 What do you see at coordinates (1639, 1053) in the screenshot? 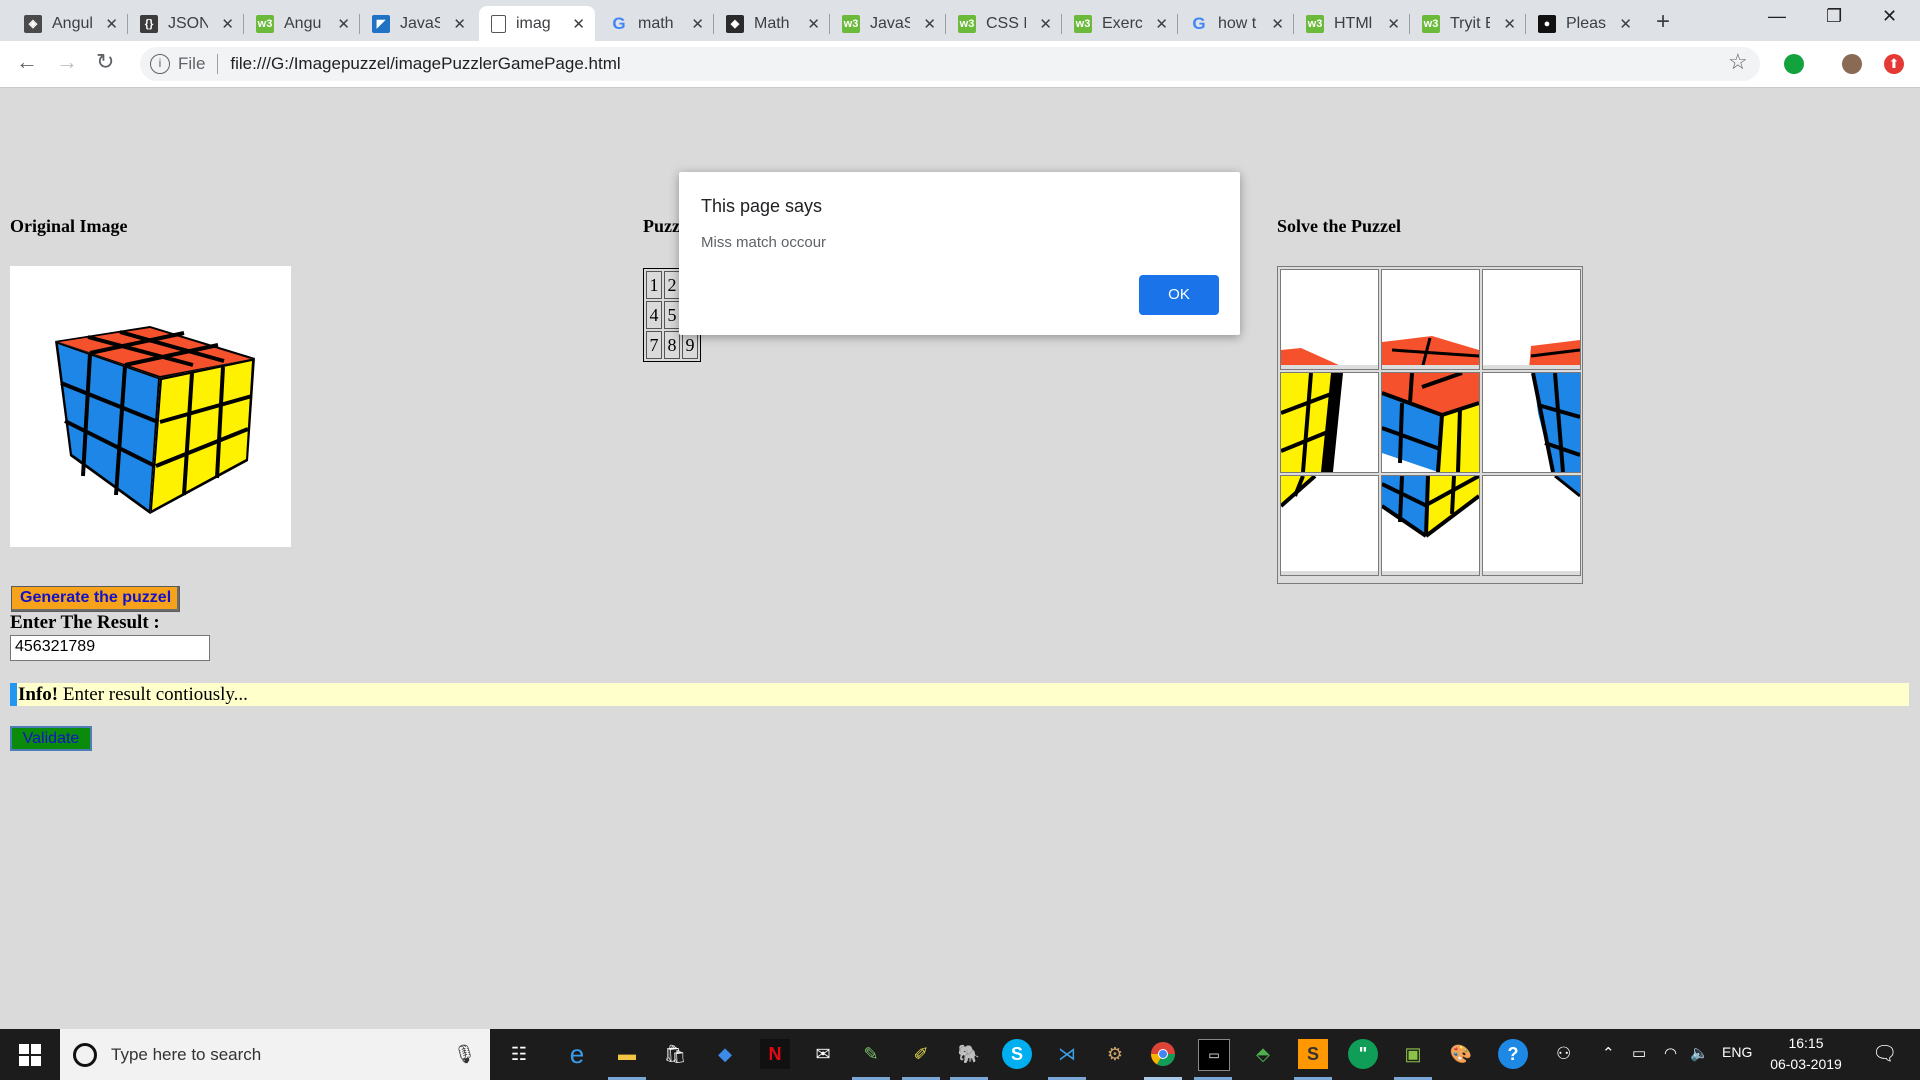
I see `battery-icon: ▭` at bounding box center [1639, 1053].